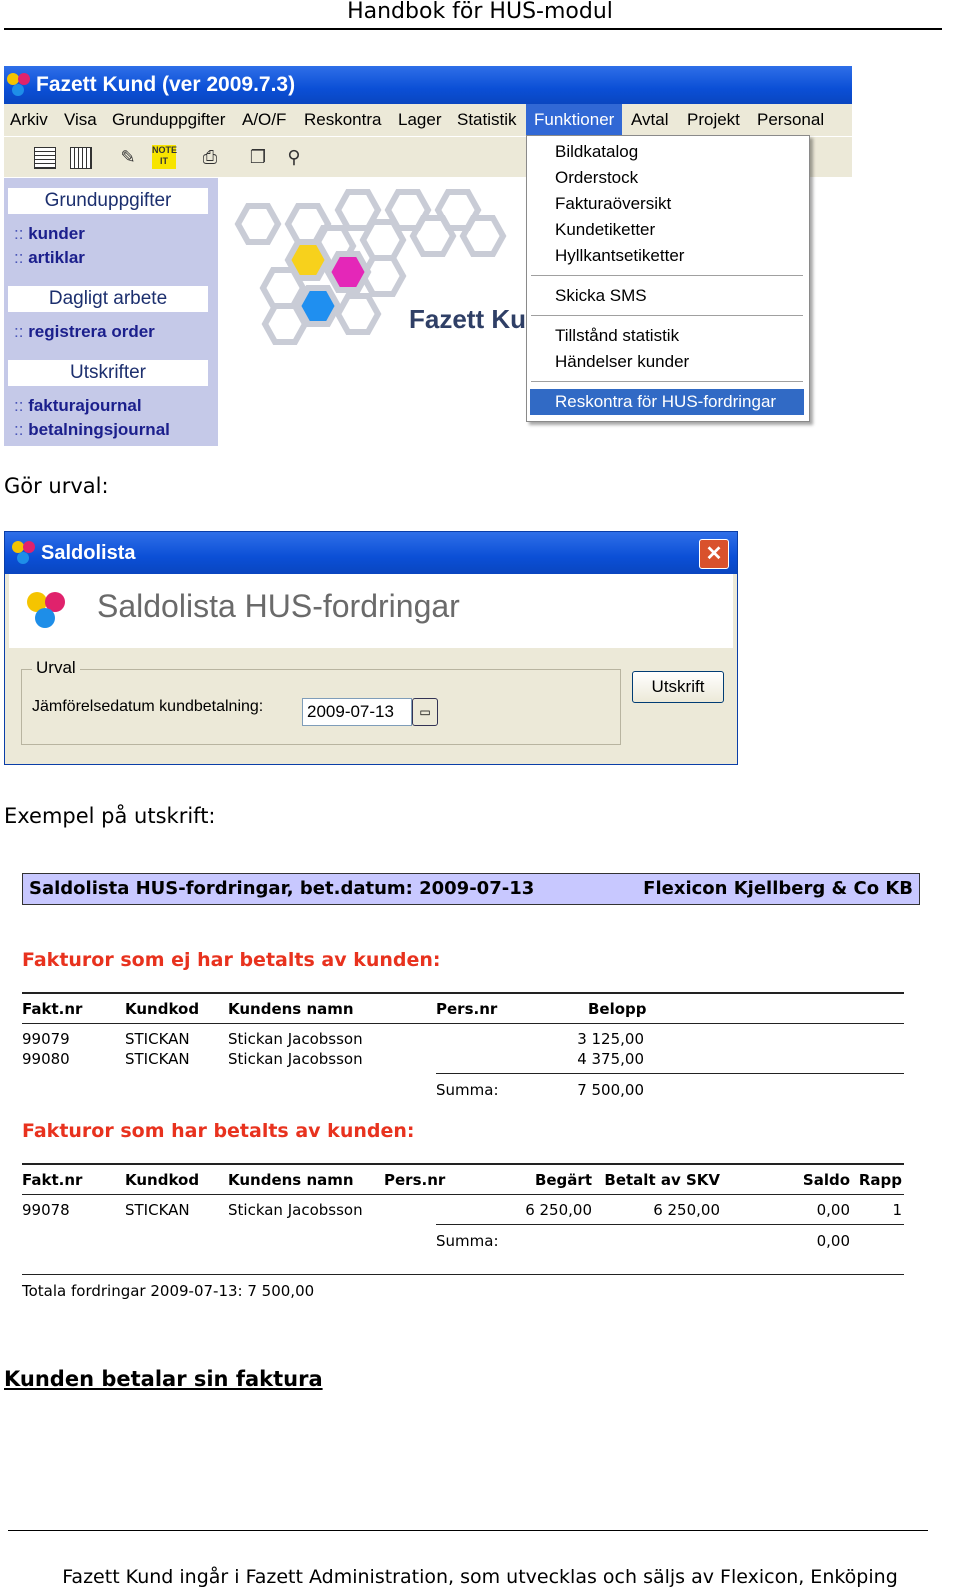  Describe the element at coordinates (897, 1210) in the screenshot. I see `table-row-cell: 1` at that location.